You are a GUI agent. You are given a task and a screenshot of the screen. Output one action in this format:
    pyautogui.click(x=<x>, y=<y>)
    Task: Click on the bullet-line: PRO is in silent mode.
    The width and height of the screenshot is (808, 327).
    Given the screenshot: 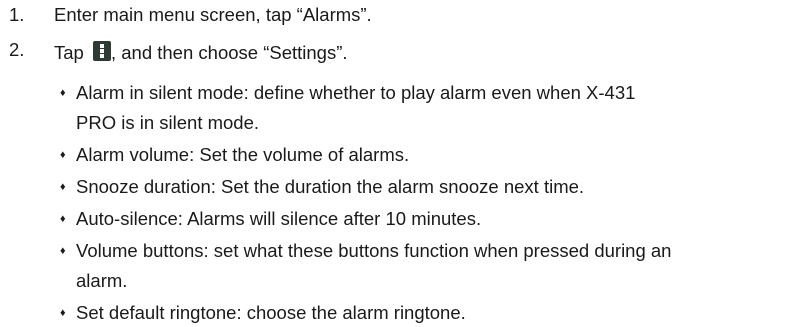 What is the action you would take?
    pyautogui.click(x=168, y=122)
    